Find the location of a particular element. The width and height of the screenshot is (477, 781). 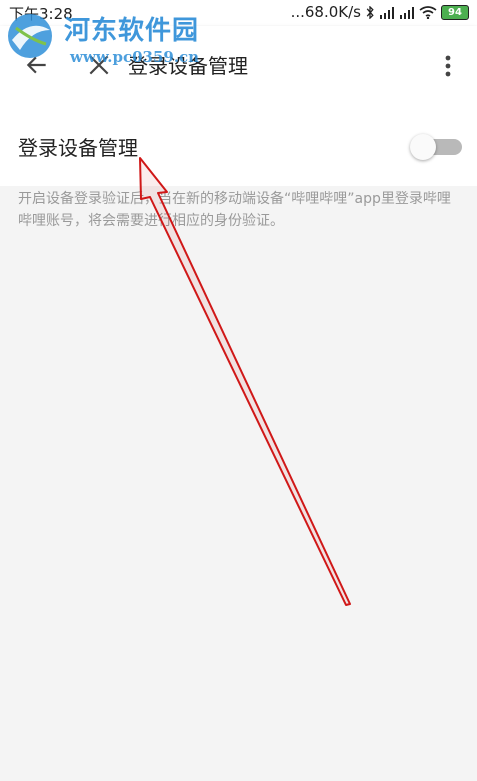

setting-label: 登录设备管理 is located at coordinates (78, 148).